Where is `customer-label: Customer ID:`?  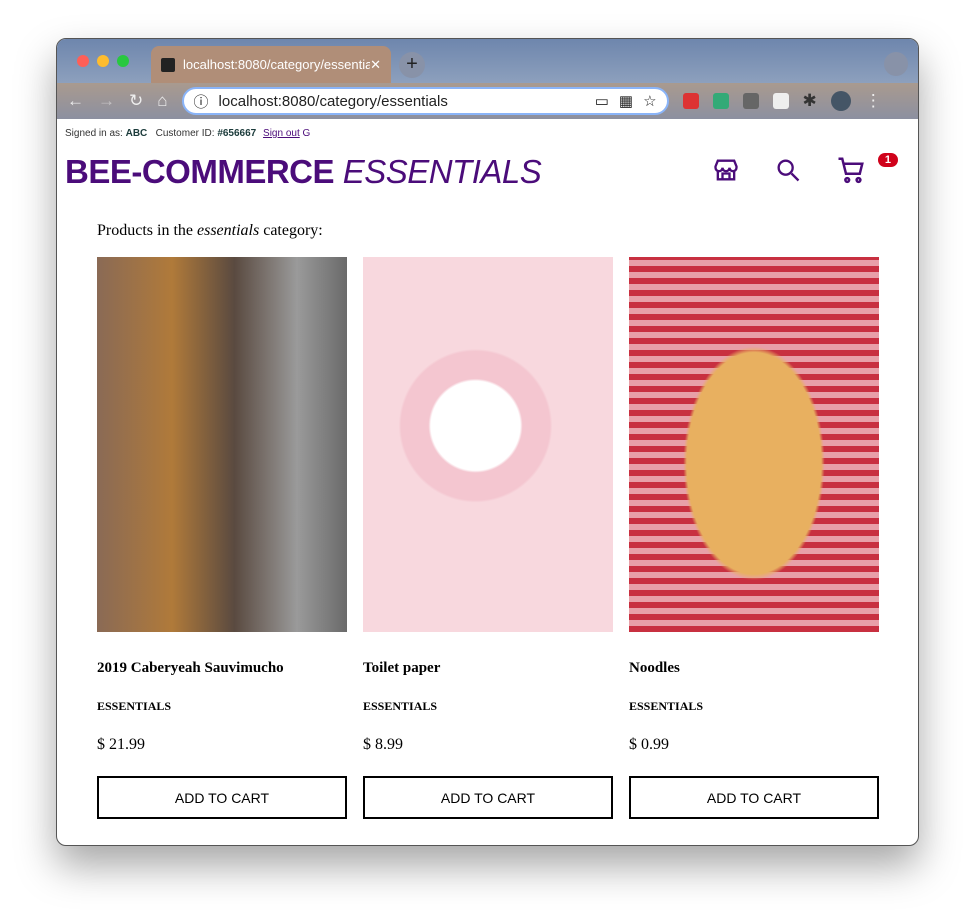
customer-label: Customer ID: is located at coordinates (185, 133).